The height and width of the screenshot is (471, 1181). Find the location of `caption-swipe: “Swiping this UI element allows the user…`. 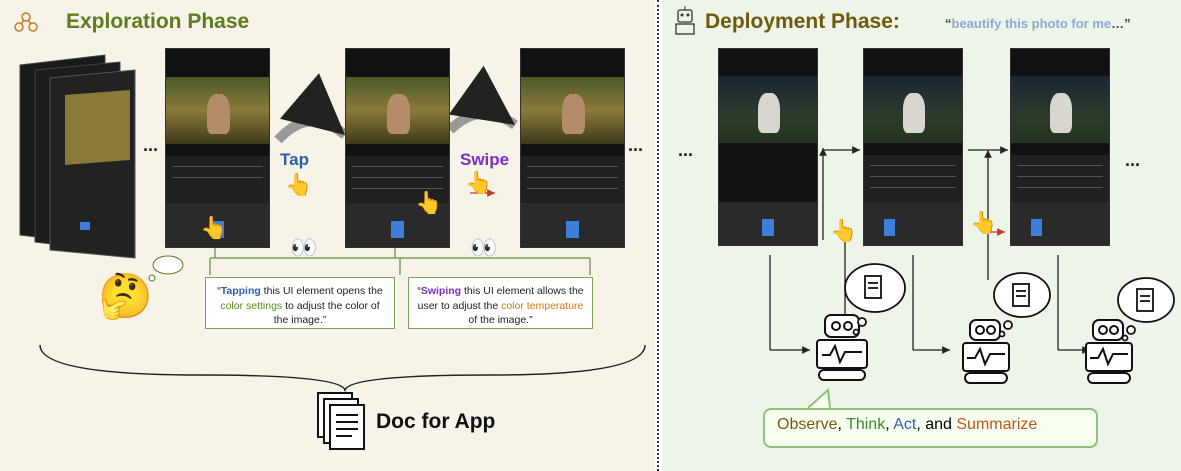

caption-swipe: “Swiping this UI element allows the user… is located at coordinates (500, 303).